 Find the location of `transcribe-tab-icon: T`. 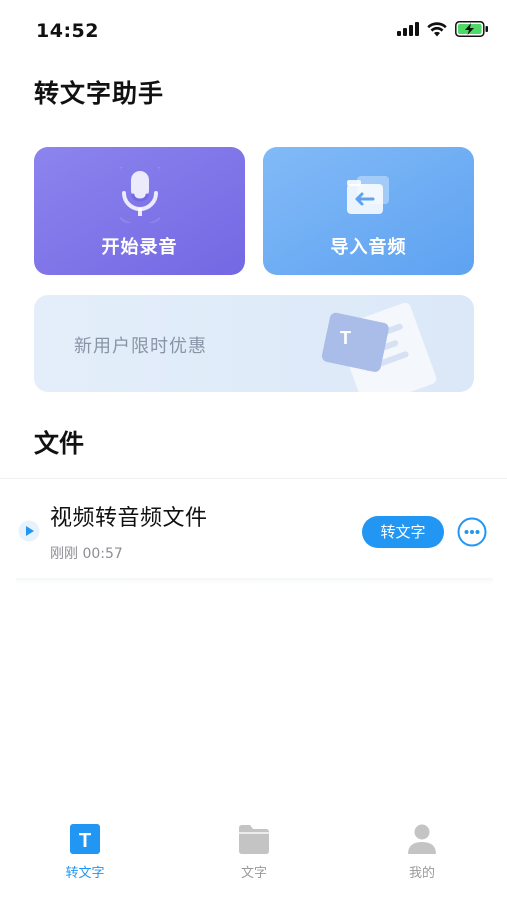

transcribe-tab-icon: T is located at coordinates (85, 839).